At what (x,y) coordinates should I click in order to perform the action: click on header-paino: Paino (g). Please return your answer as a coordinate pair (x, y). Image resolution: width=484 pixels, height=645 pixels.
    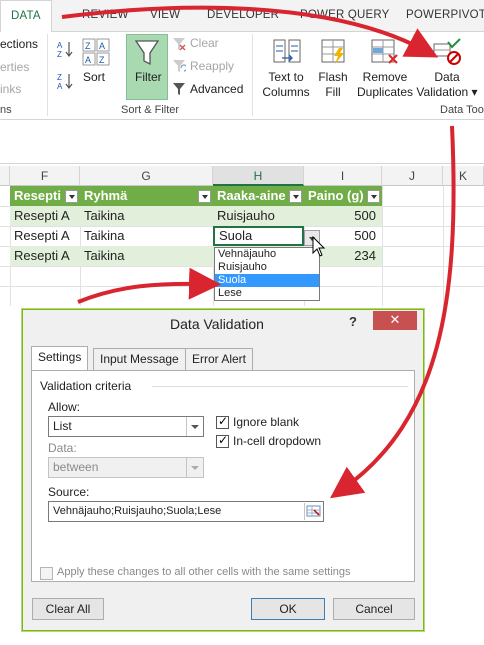
    Looking at the image, I should click on (336, 195).